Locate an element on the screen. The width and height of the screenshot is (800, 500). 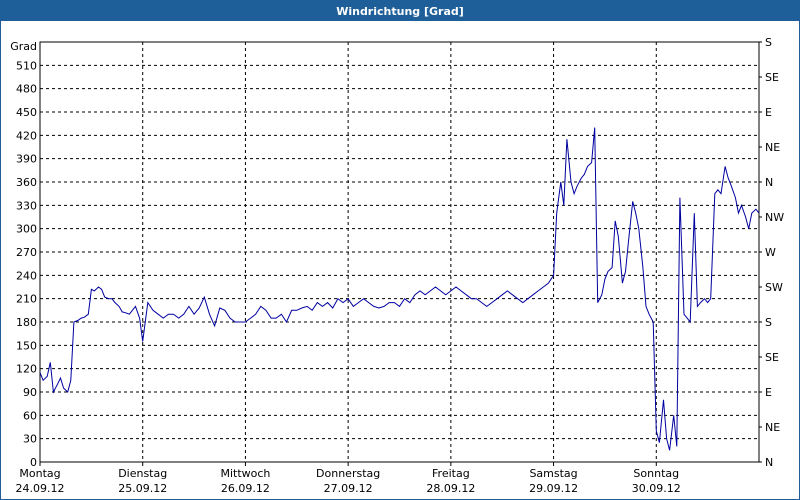
x-tick-date-label: 26.09.12 is located at coordinates (245, 488).